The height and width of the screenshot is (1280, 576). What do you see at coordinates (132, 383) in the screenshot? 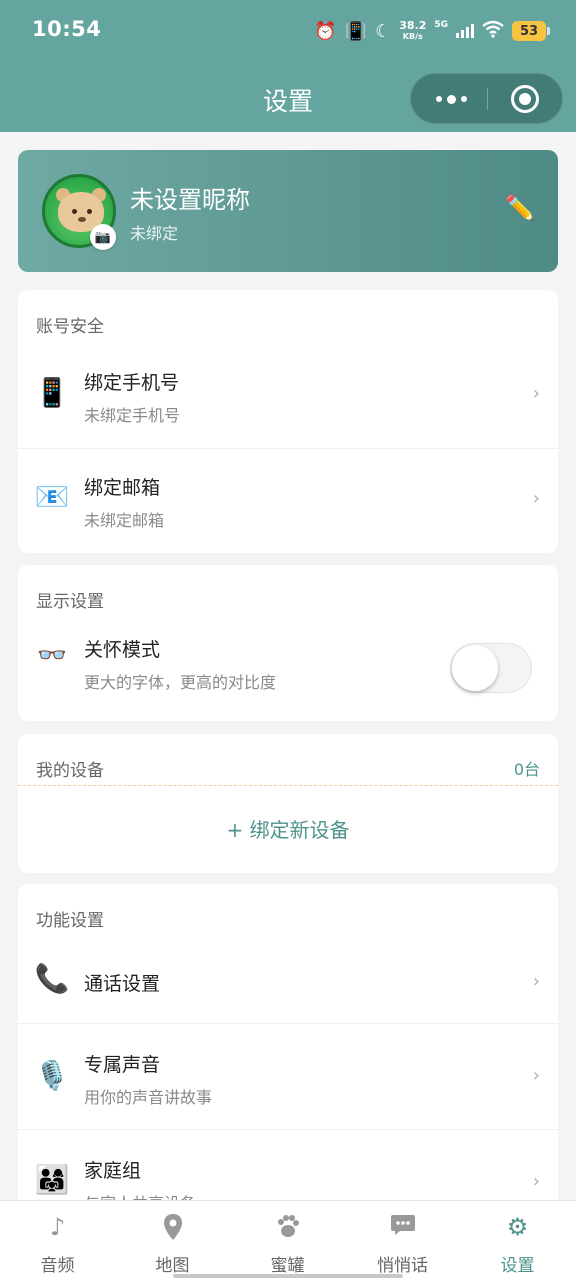
I see `bind-phone-label: 绑定手机号` at bounding box center [132, 383].